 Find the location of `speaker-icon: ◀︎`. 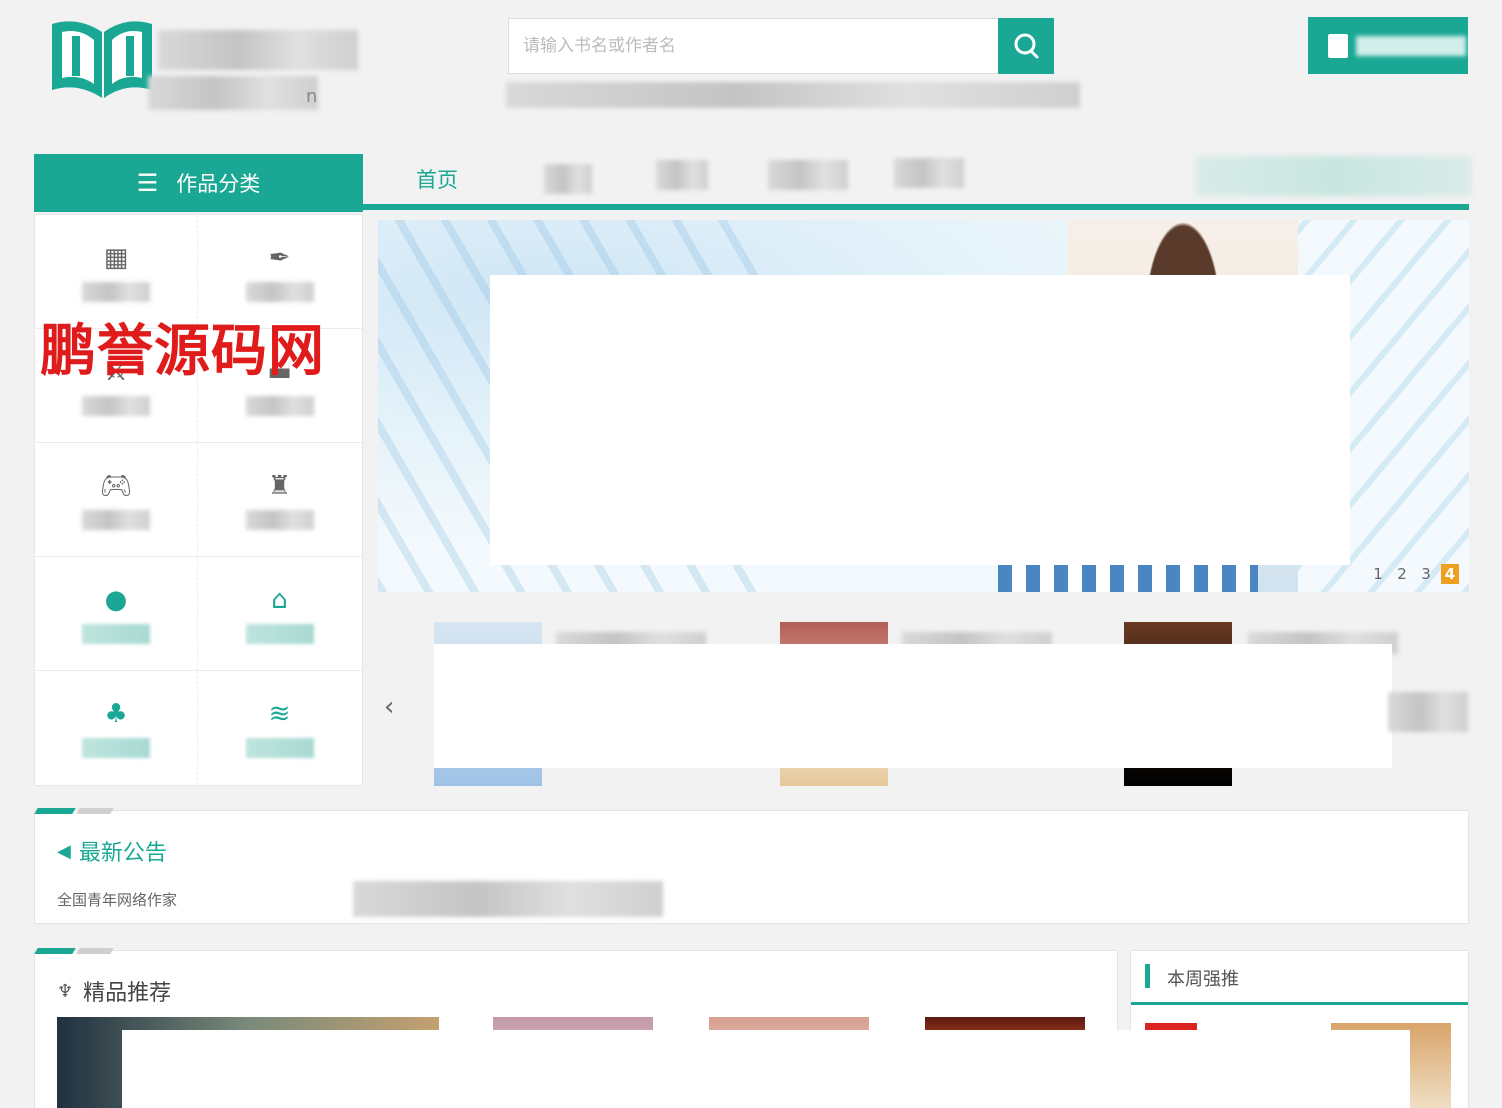

speaker-icon: ◀︎ is located at coordinates (64, 851).